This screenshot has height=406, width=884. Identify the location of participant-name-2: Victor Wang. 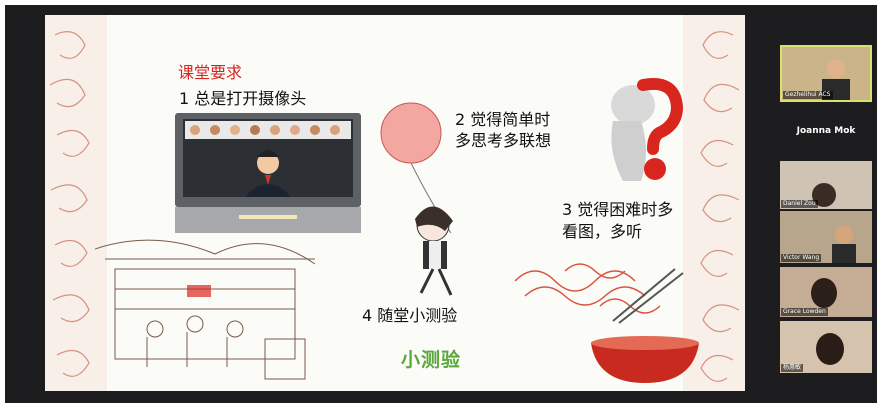
(801, 258).